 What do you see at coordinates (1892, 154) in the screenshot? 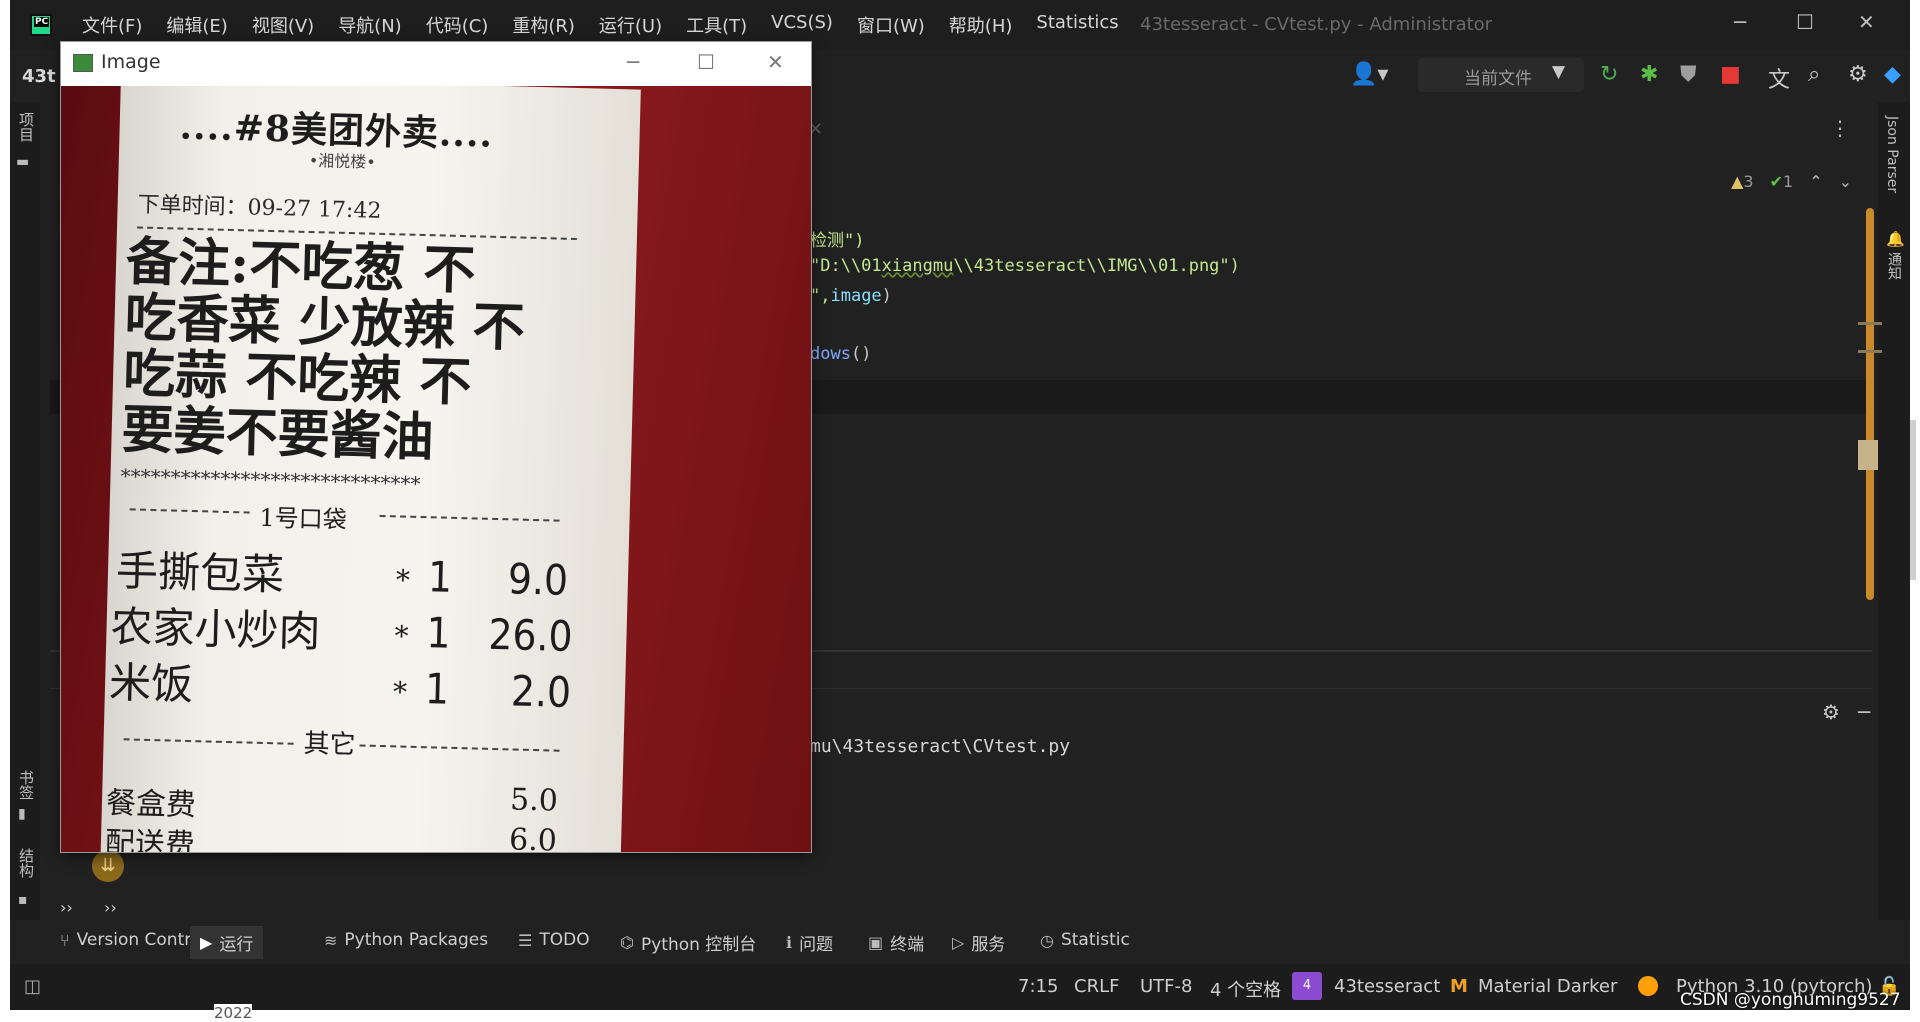
I see `json-parser-tool-tab: Json Parser` at bounding box center [1892, 154].